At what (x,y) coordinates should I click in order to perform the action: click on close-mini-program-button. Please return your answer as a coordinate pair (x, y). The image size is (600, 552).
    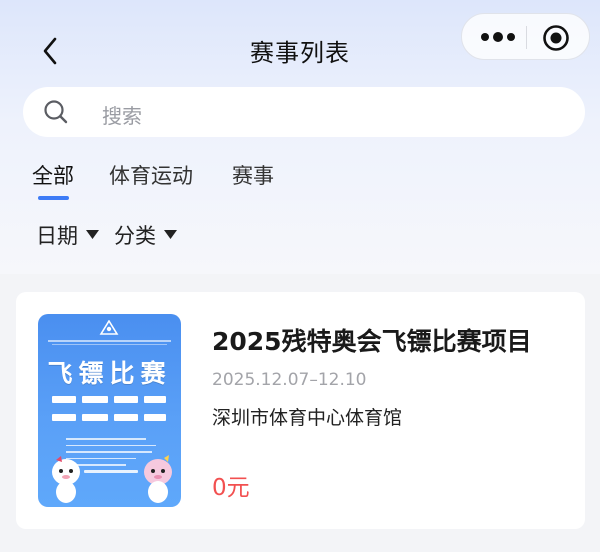
    Looking at the image, I should click on (556, 38).